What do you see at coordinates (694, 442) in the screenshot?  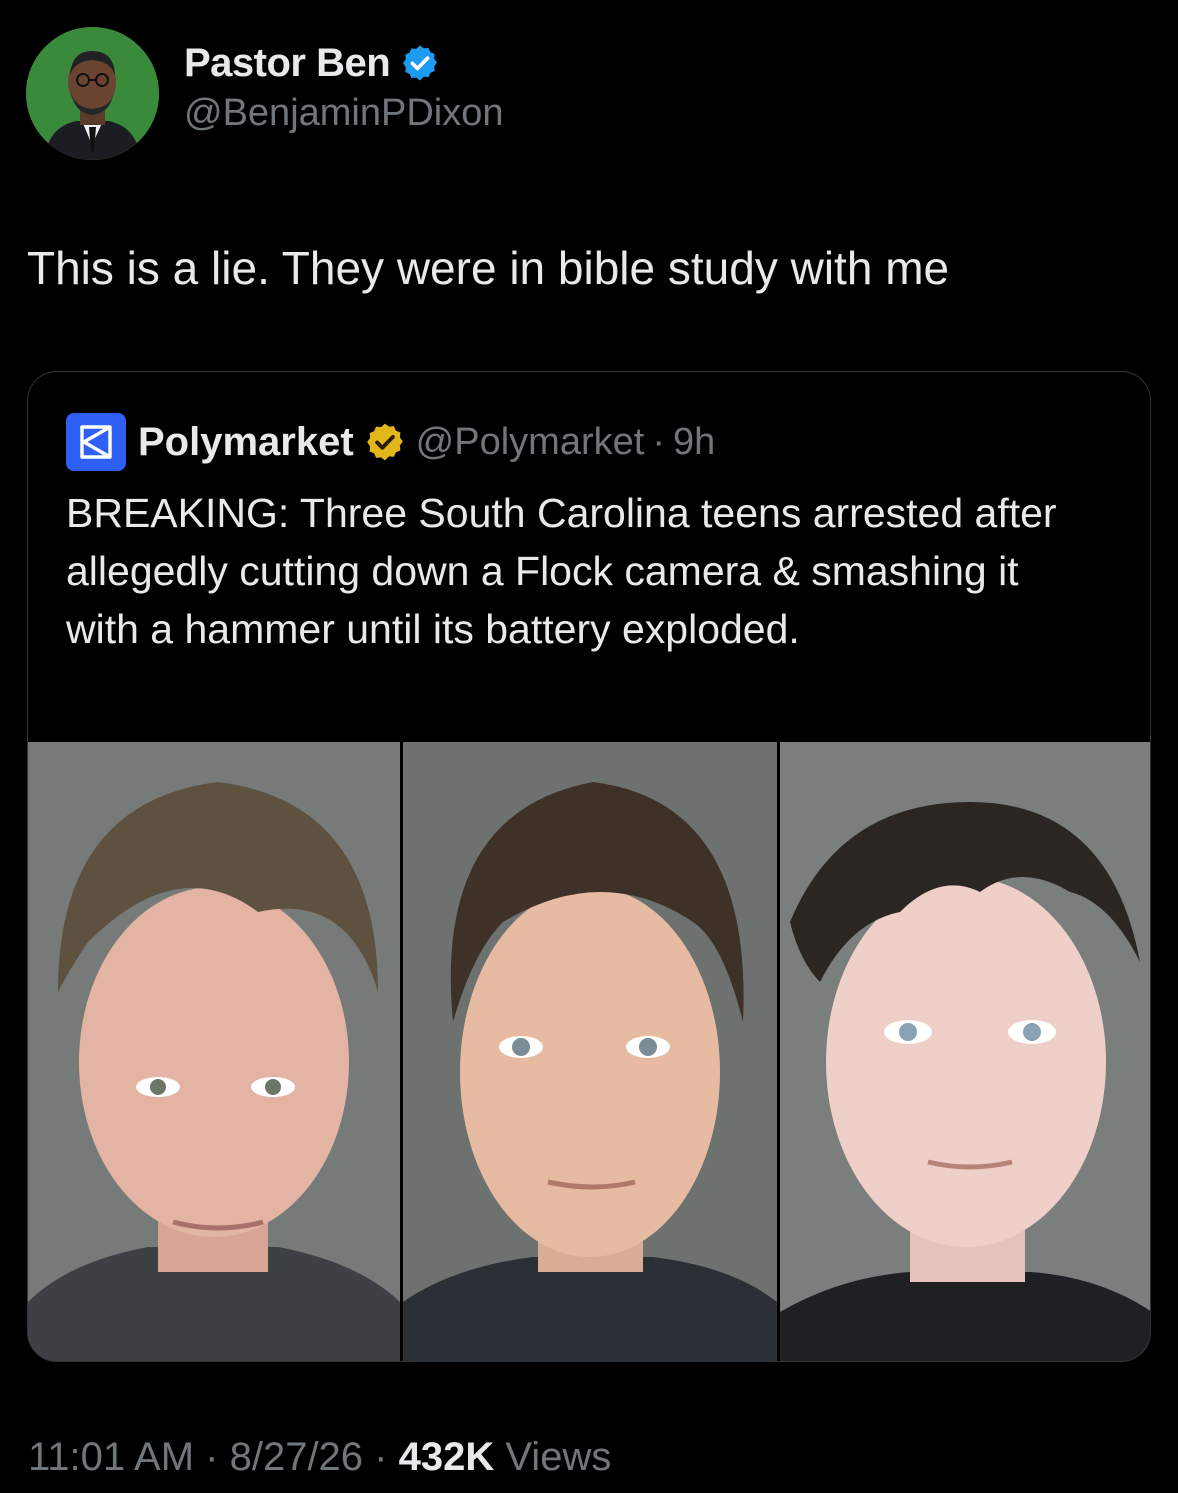 I see `quoted-timestamp: 9h` at bounding box center [694, 442].